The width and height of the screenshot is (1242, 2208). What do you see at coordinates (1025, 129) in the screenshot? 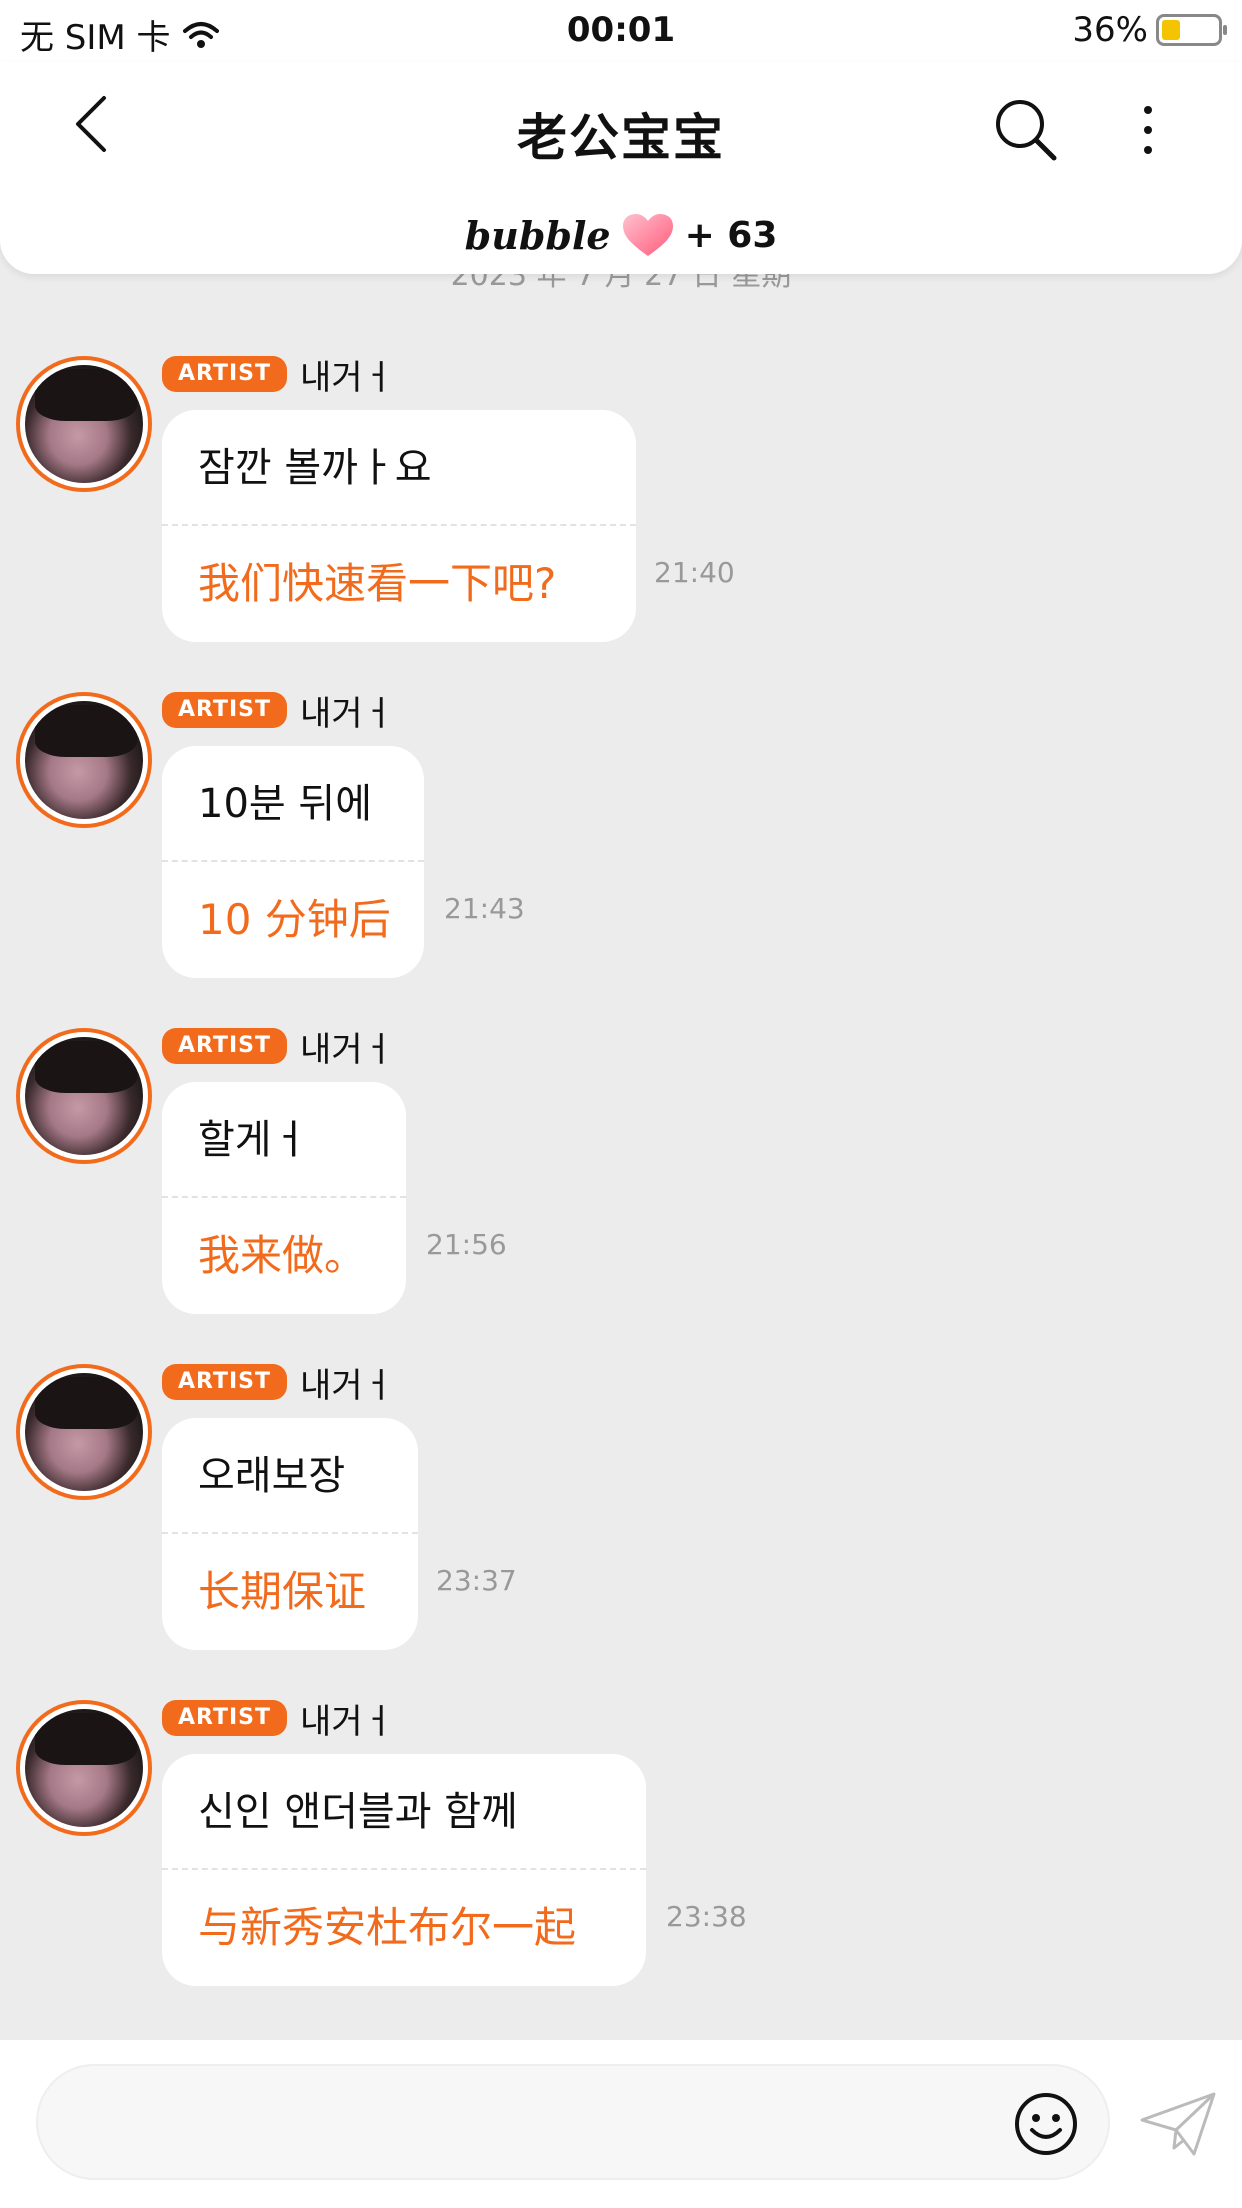
I see `search-icon` at bounding box center [1025, 129].